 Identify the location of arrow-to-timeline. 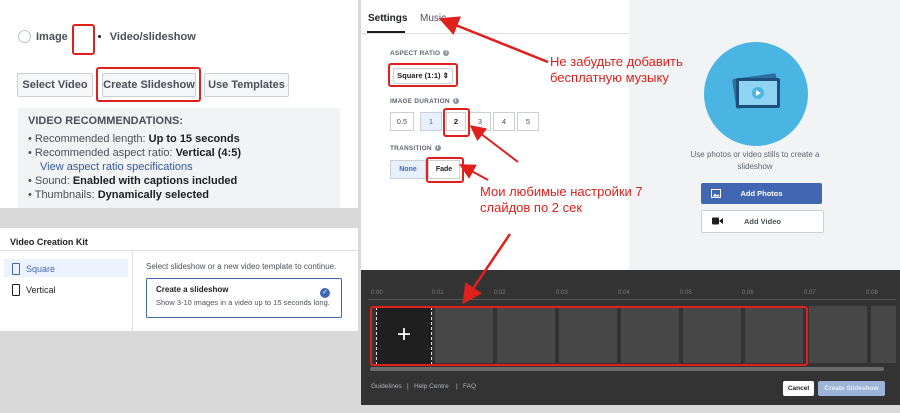
(487, 269).